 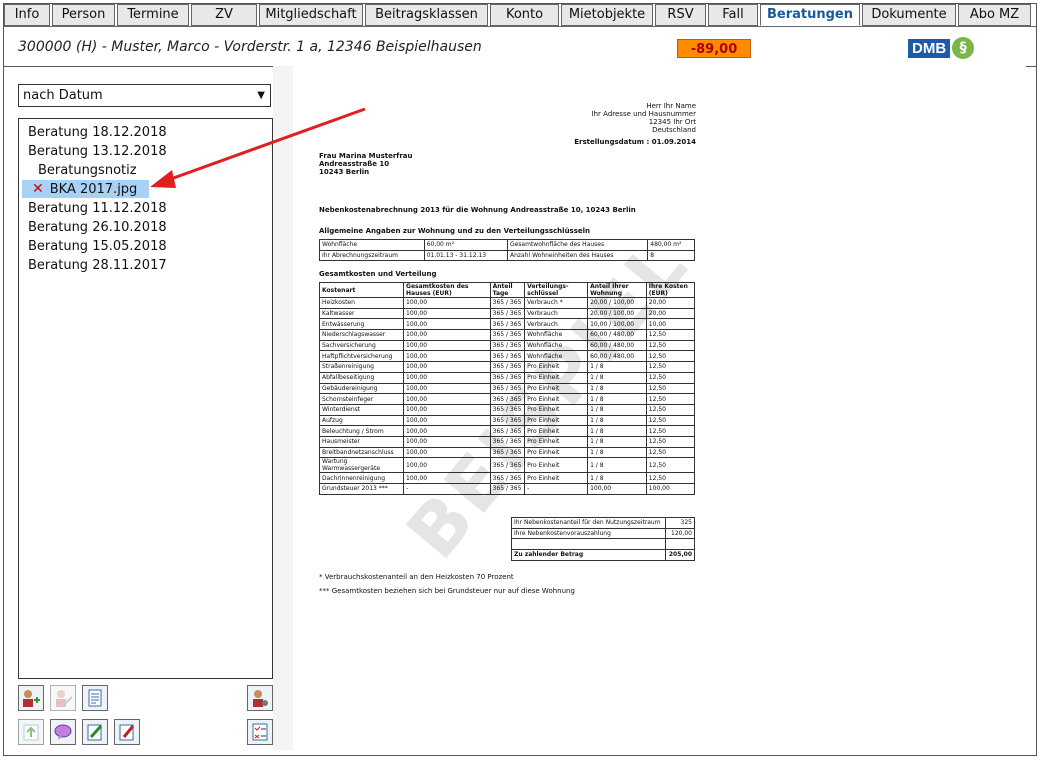 What do you see at coordinates (680, 533) in the screenshot?
I see `table-cell: 120,00` at bounding box center [680, 533].